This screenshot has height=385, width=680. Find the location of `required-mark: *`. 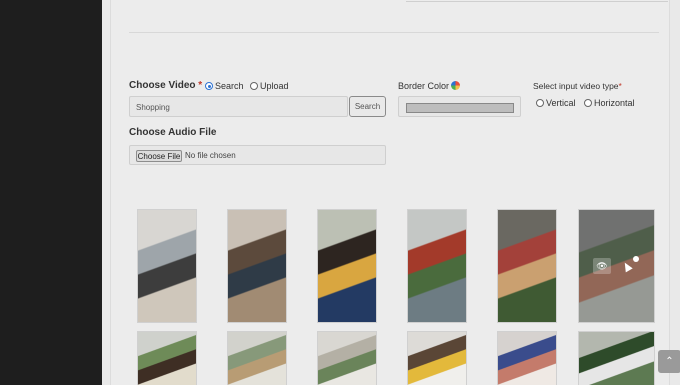

required-mark: * is located at coordinates (200, 85).